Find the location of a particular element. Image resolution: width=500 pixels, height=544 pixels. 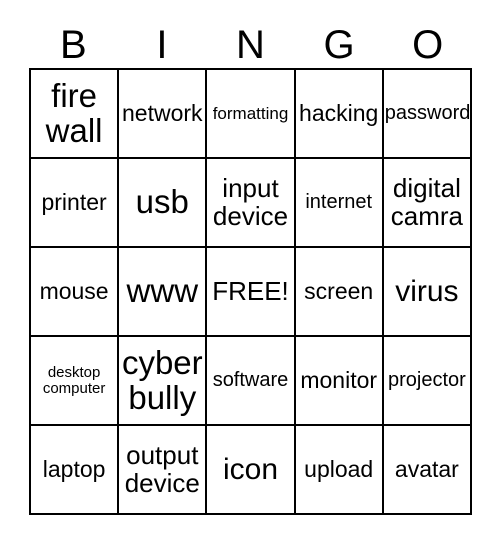

bingo-cell-label: monitor is located at coordinates (339, 379).